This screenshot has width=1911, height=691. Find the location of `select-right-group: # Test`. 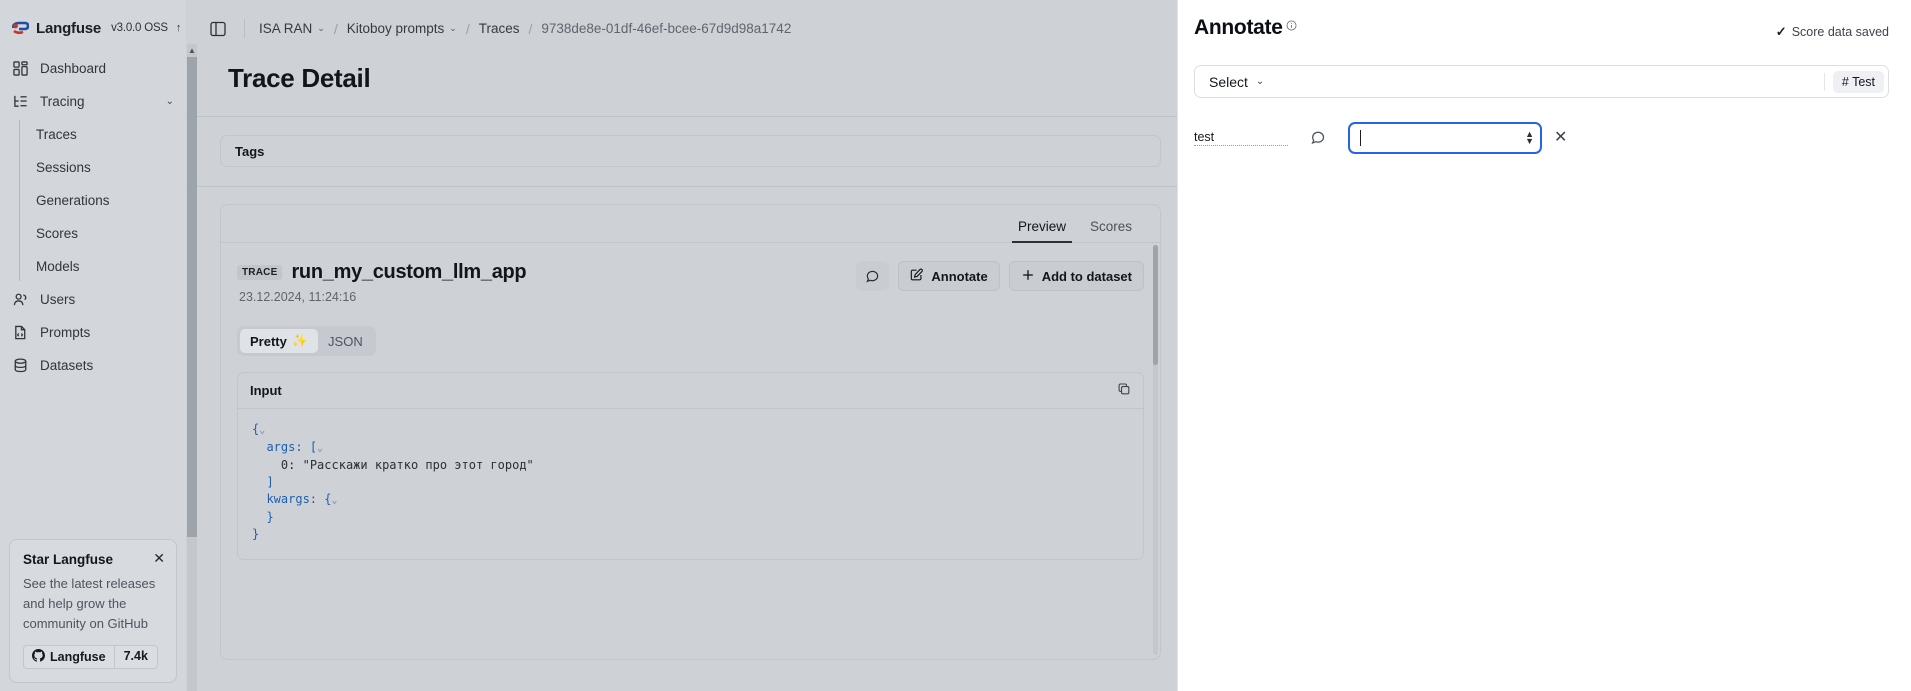

select-right-group: # Test is located at coordinates (1853, 81).